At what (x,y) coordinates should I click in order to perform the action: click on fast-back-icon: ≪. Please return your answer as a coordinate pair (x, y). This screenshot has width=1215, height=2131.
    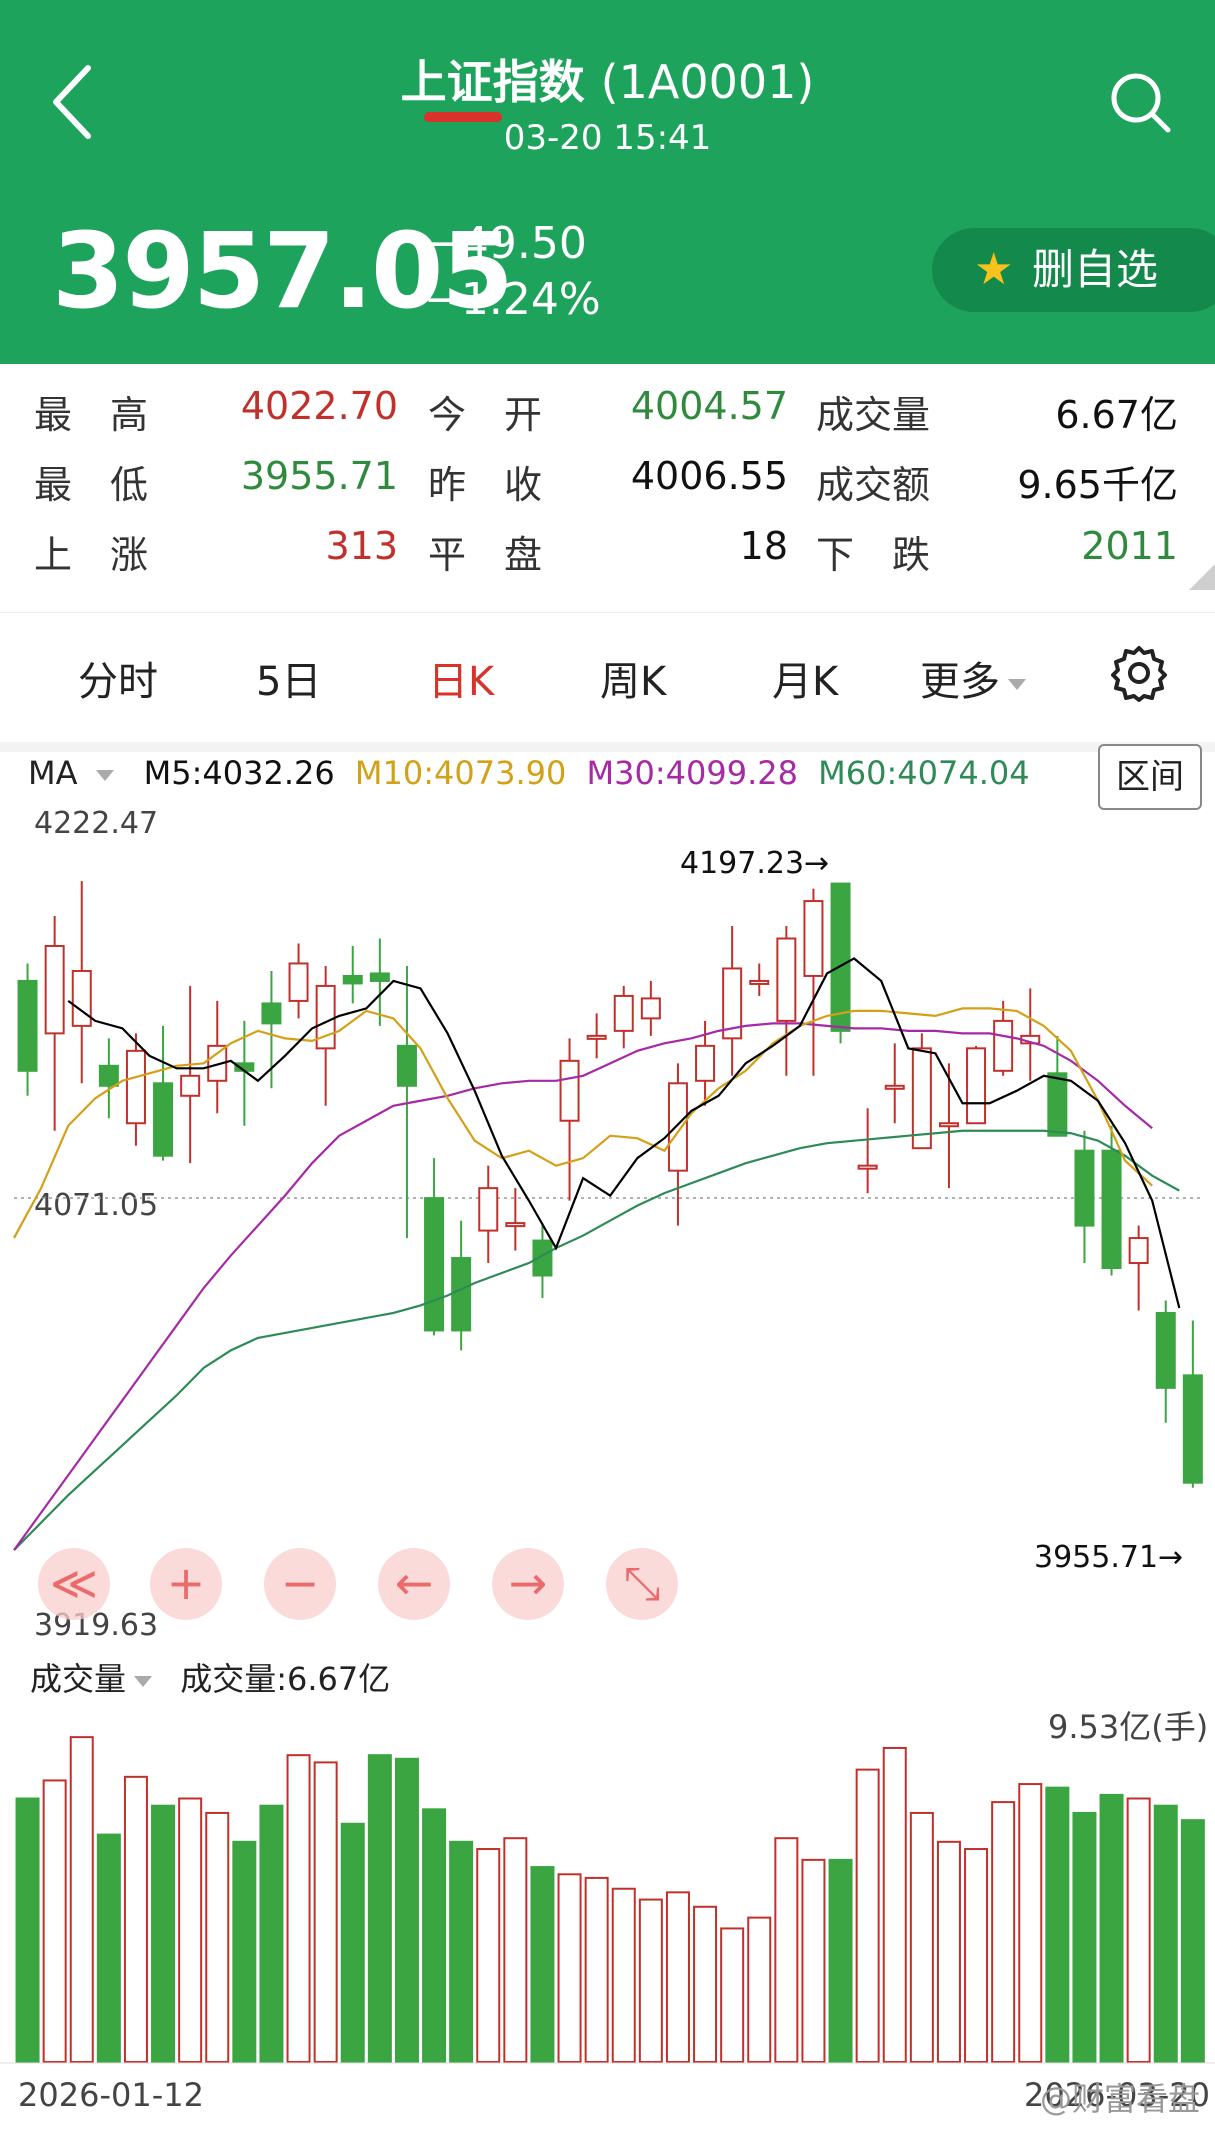
    Looking at the image, I should click on (74, 1584).